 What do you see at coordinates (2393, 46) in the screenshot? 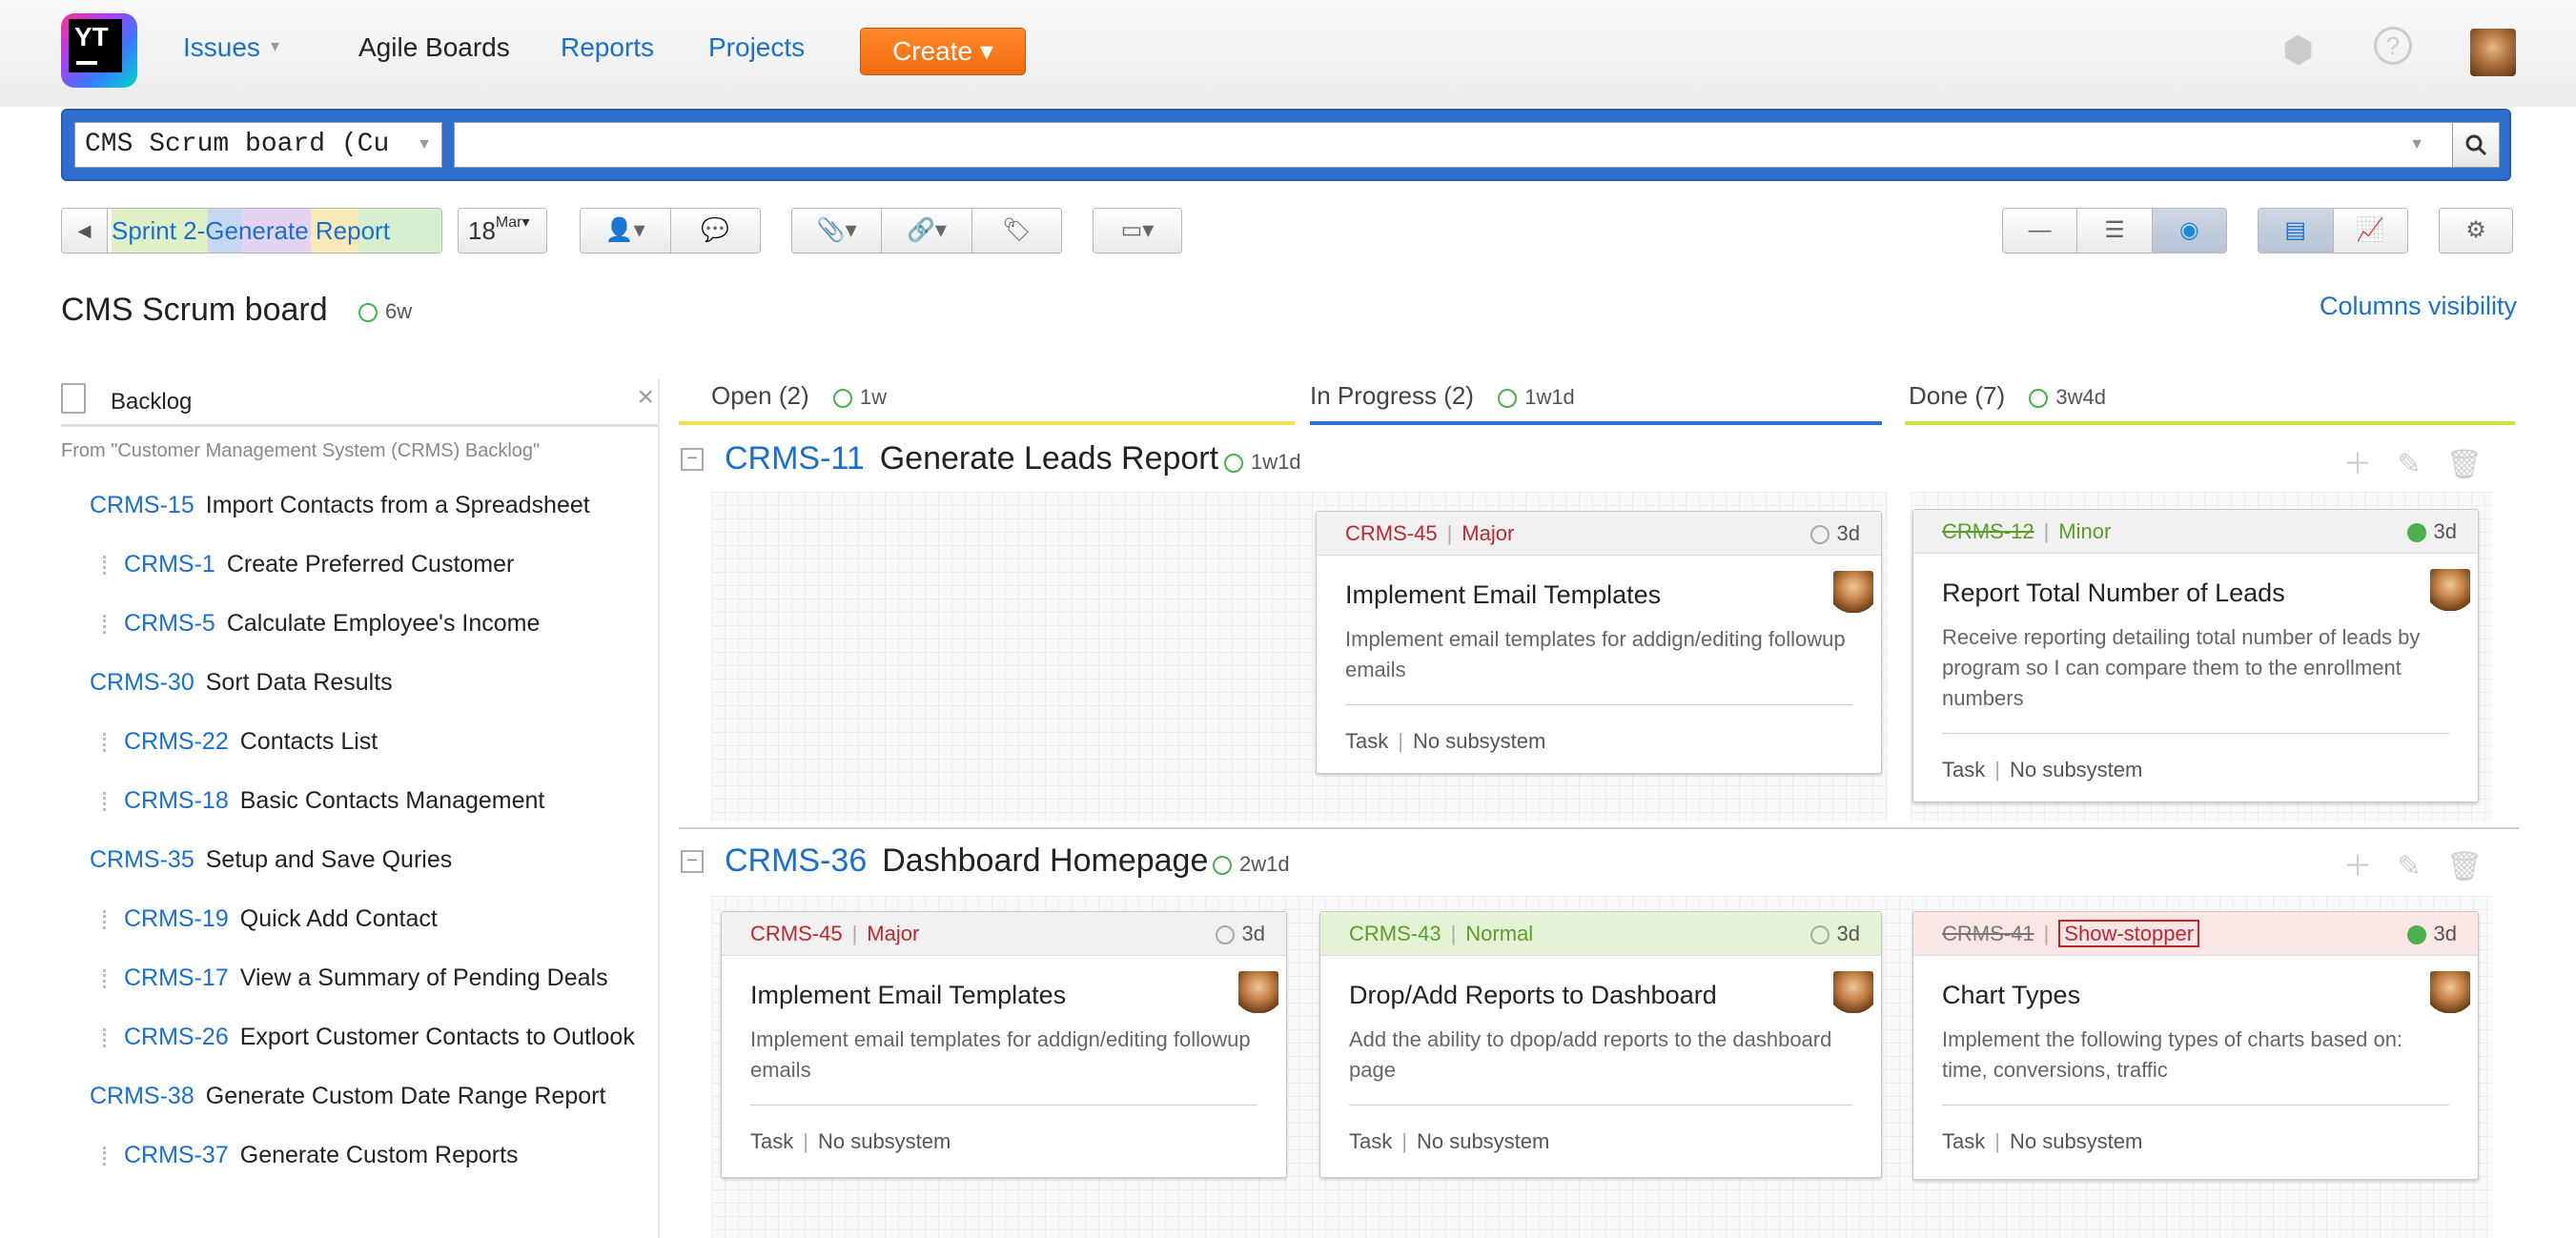
I see `help-icon: ?` at bounding box center [2393, 46].